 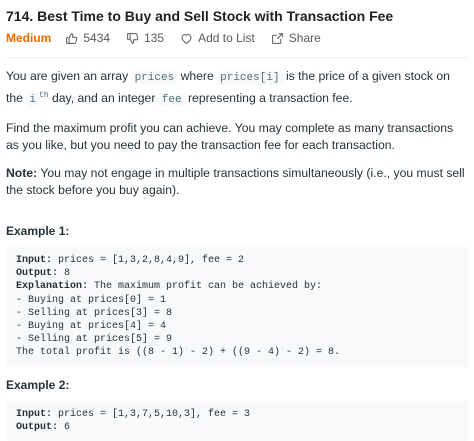 I want to click on divider, so click(x=237, y=57).